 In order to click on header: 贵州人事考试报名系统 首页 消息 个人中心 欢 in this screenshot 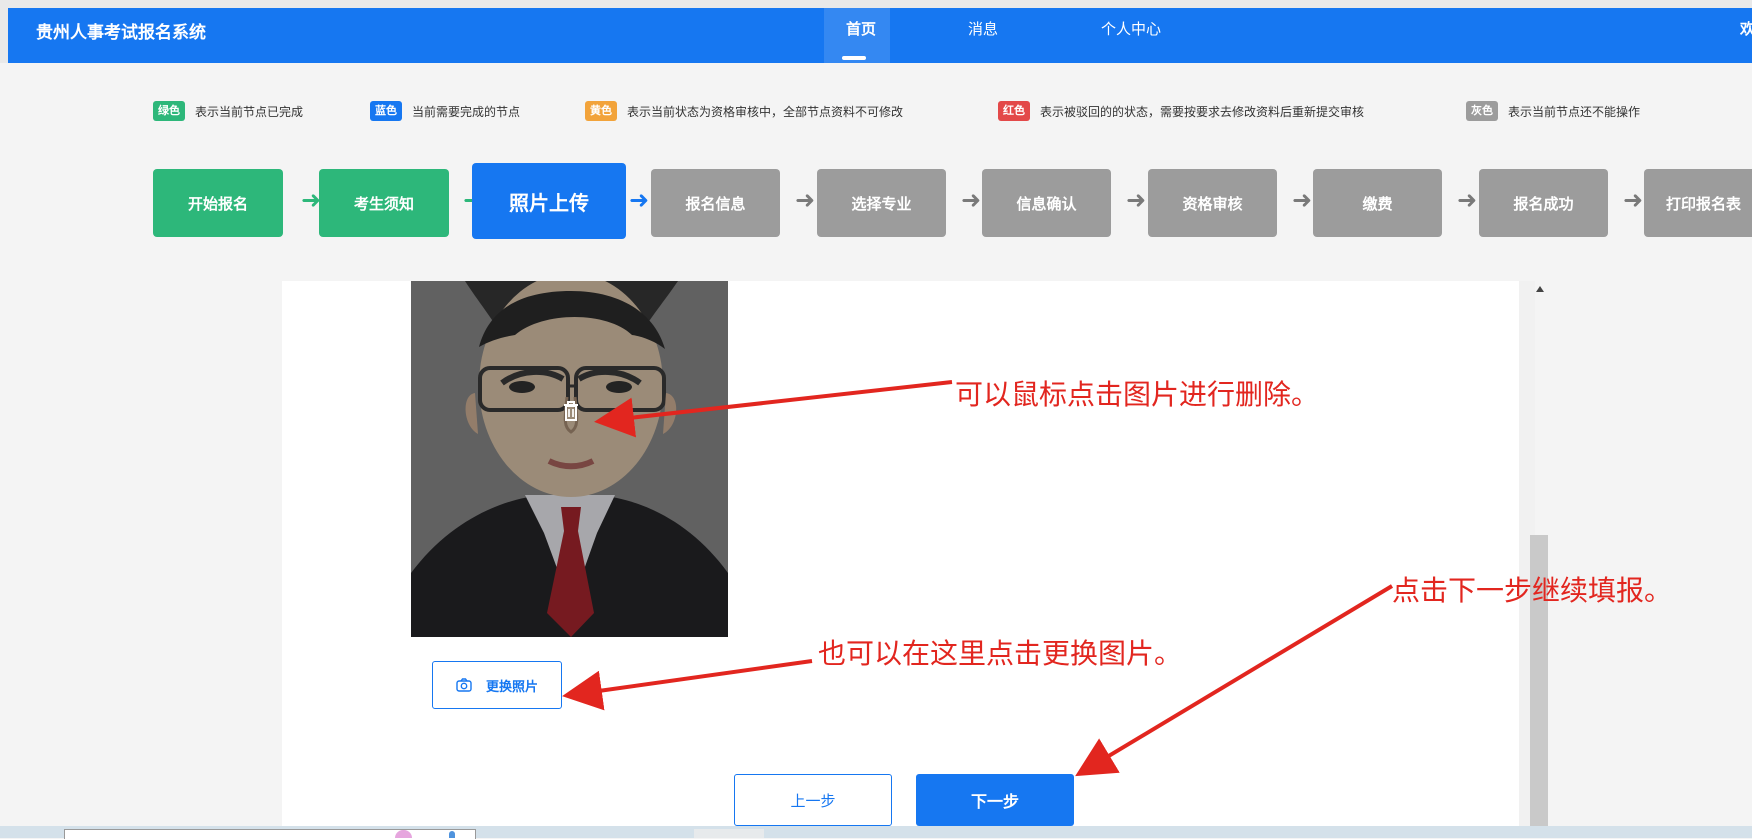, I will do `click(880, 35)`.